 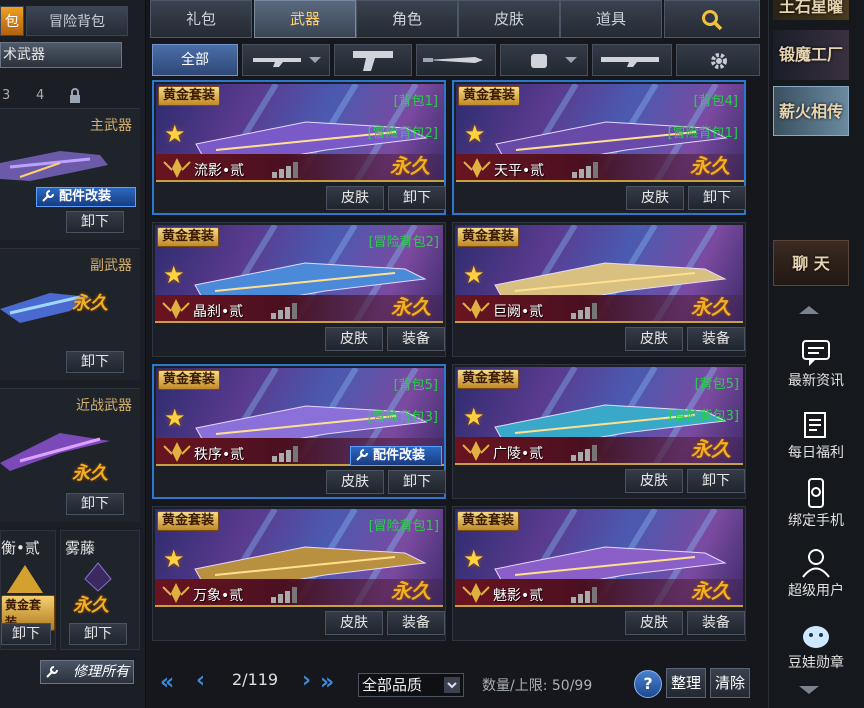 I want to click on grenade-unload-button: 卸下, so click(x=26, y=634).